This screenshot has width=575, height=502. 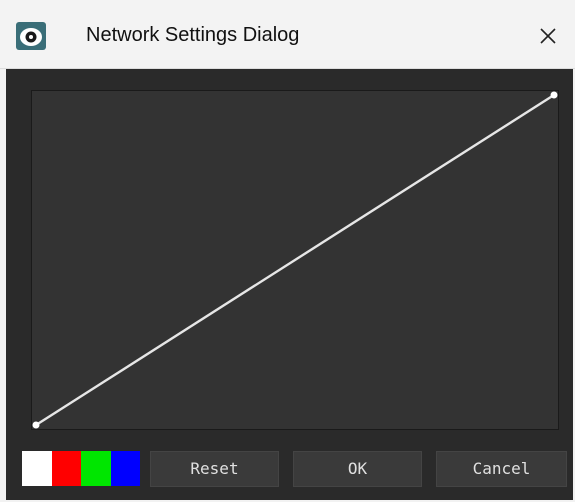 What do you see at coordinates (501, 469) in the screenshot?
I see `cancel-button: Cancel` at bounding box center [501, 469].